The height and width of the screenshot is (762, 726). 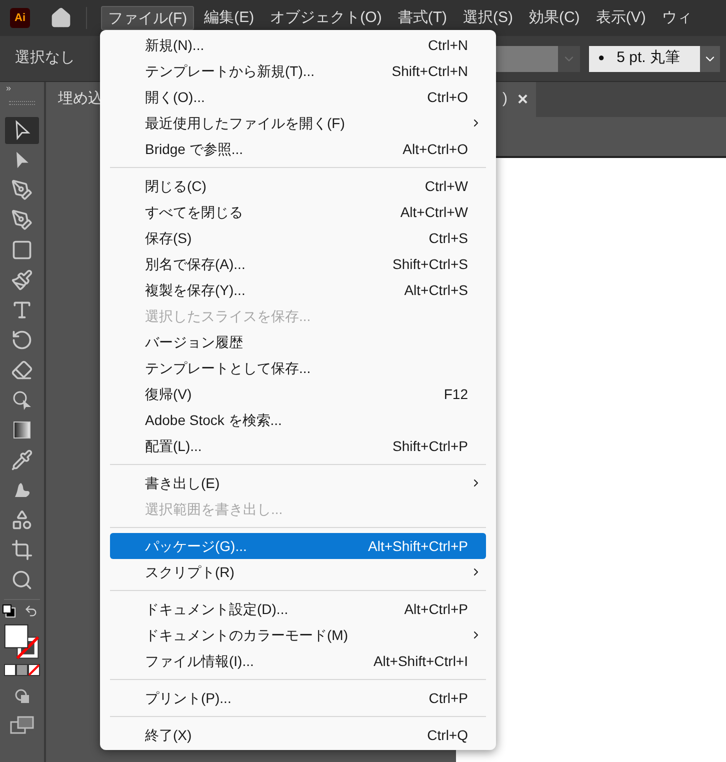 What do you see at coordinates (298, 698) in the screenshot?
I see `menu-item: プリント(P)... Ctrl+P` at bounding box center [298, 698].